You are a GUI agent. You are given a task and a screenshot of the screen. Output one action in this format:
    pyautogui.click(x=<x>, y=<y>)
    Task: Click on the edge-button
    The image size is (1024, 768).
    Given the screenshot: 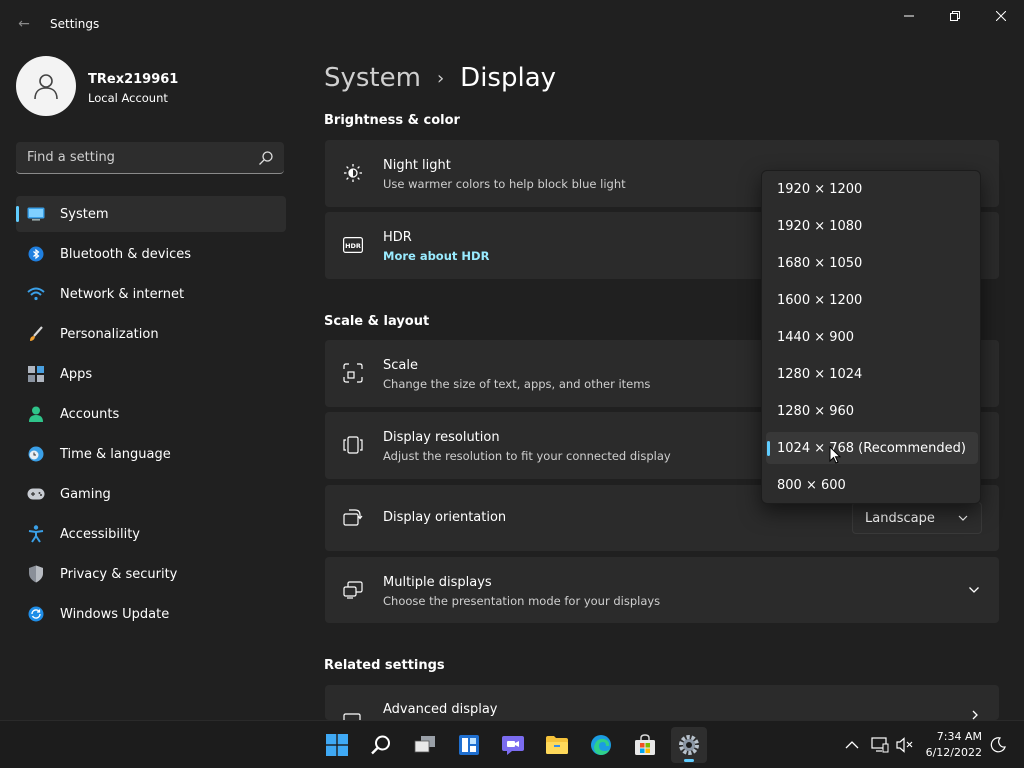 What is the action you would take?
    pyautogui.click(x=601, y=745)
    